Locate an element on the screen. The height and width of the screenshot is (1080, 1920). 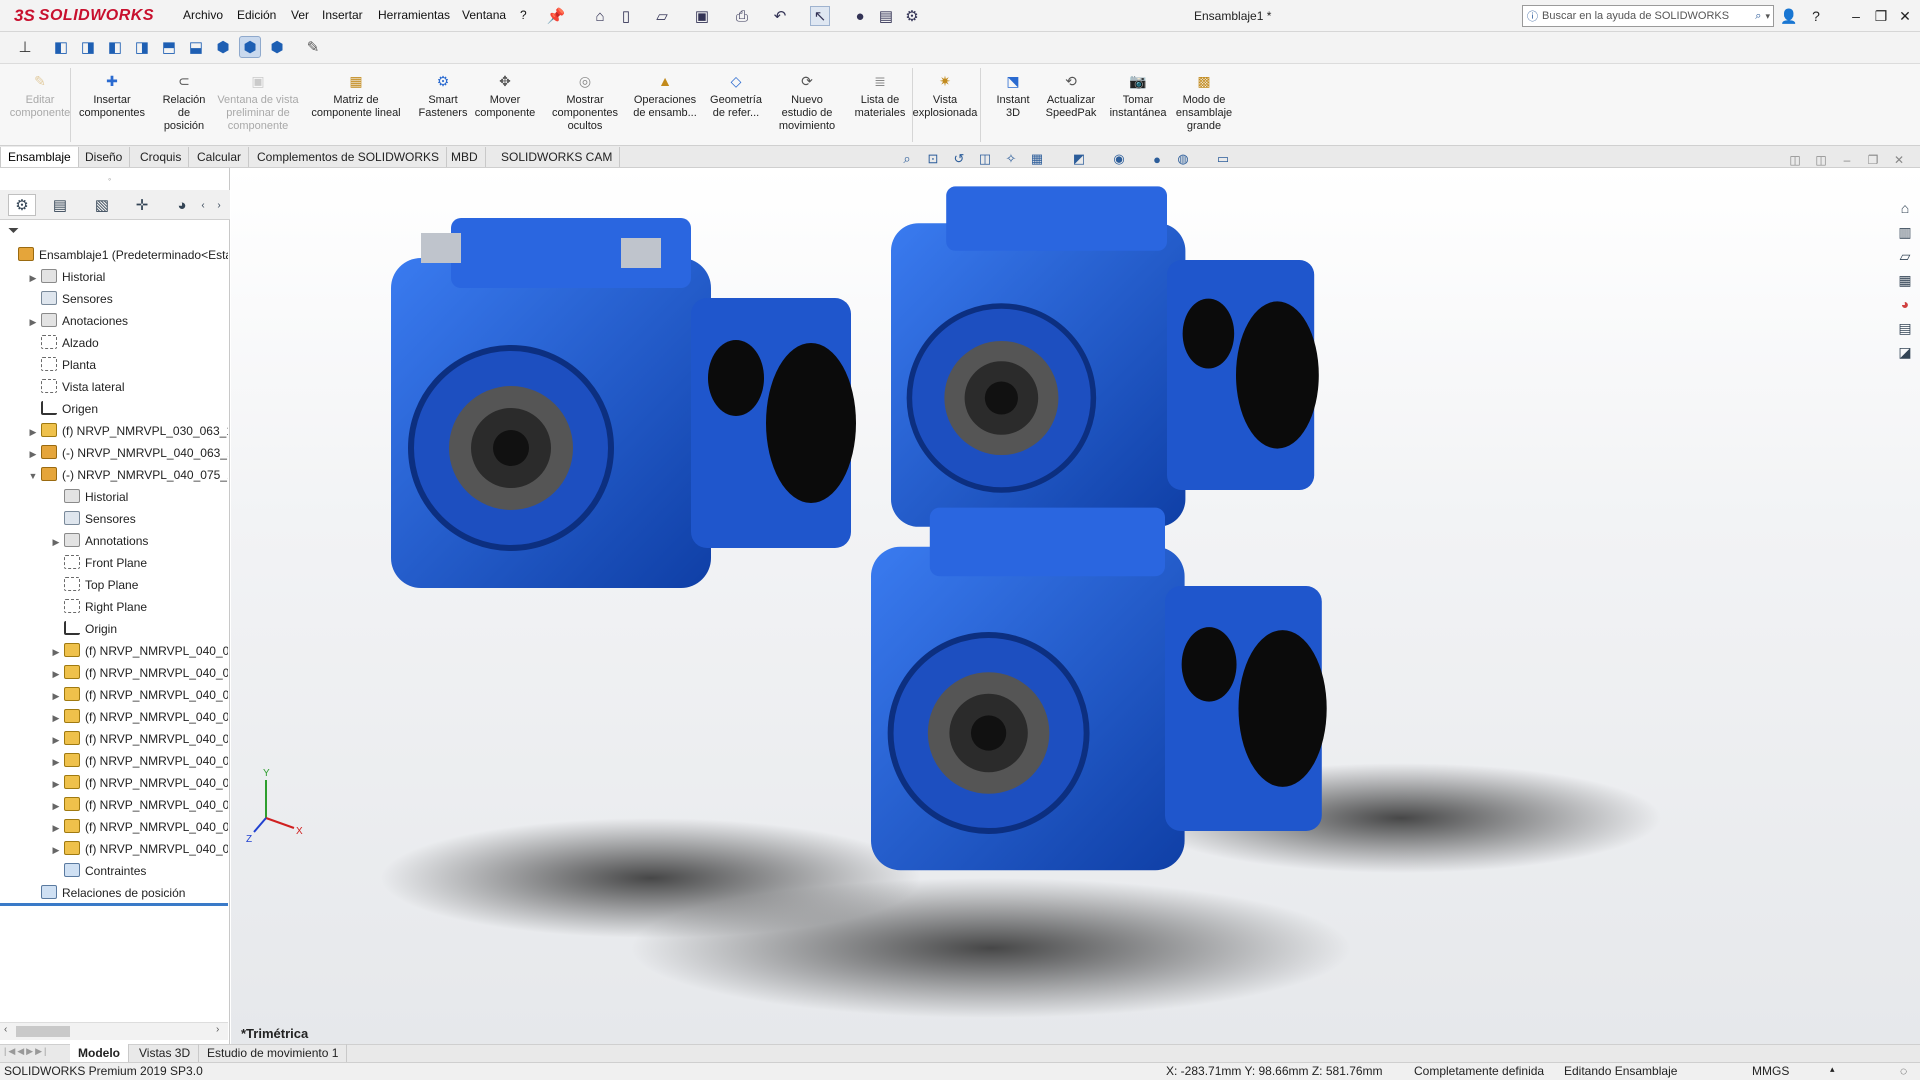
tree-node: Vista lateral is located at coordinates (114, 387).